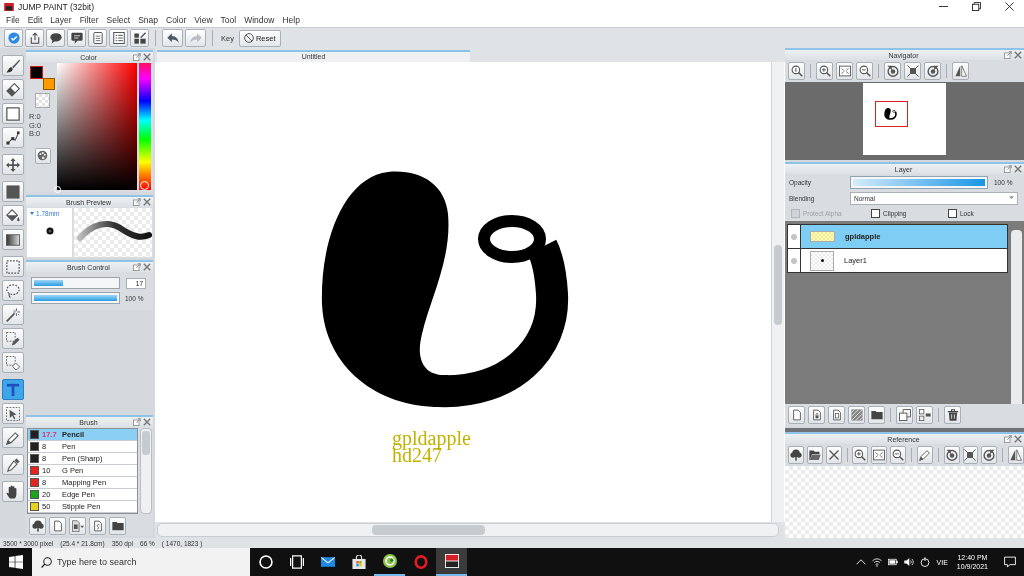  What do you see at coordinates (49, 84) in the screenshot?
I see `background-color-swatch` at bounding box center [49, 84].